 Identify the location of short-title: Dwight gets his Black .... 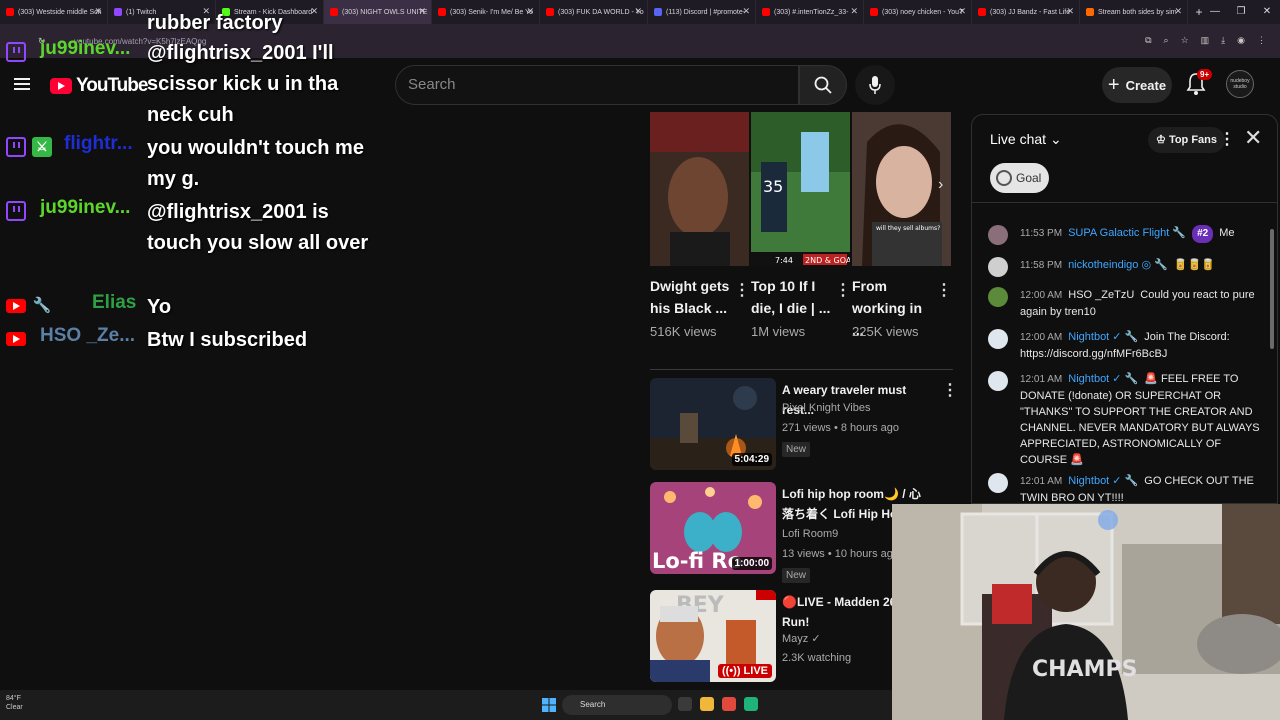
(692, 297).